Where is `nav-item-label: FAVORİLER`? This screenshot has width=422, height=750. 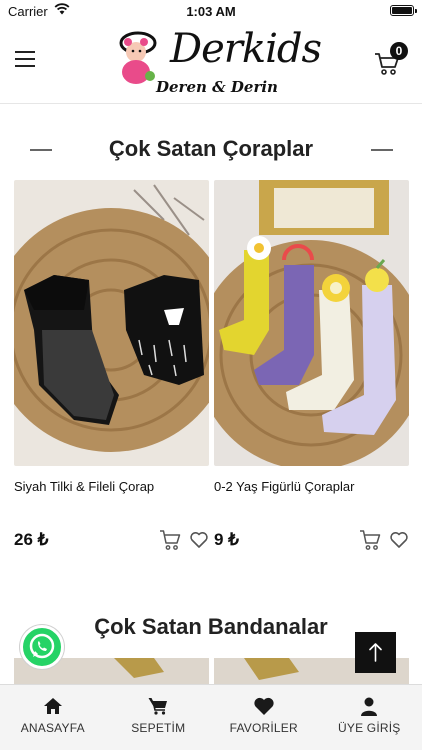
nav-item-label: FAVORİLER is located at coordinates (263, 728).